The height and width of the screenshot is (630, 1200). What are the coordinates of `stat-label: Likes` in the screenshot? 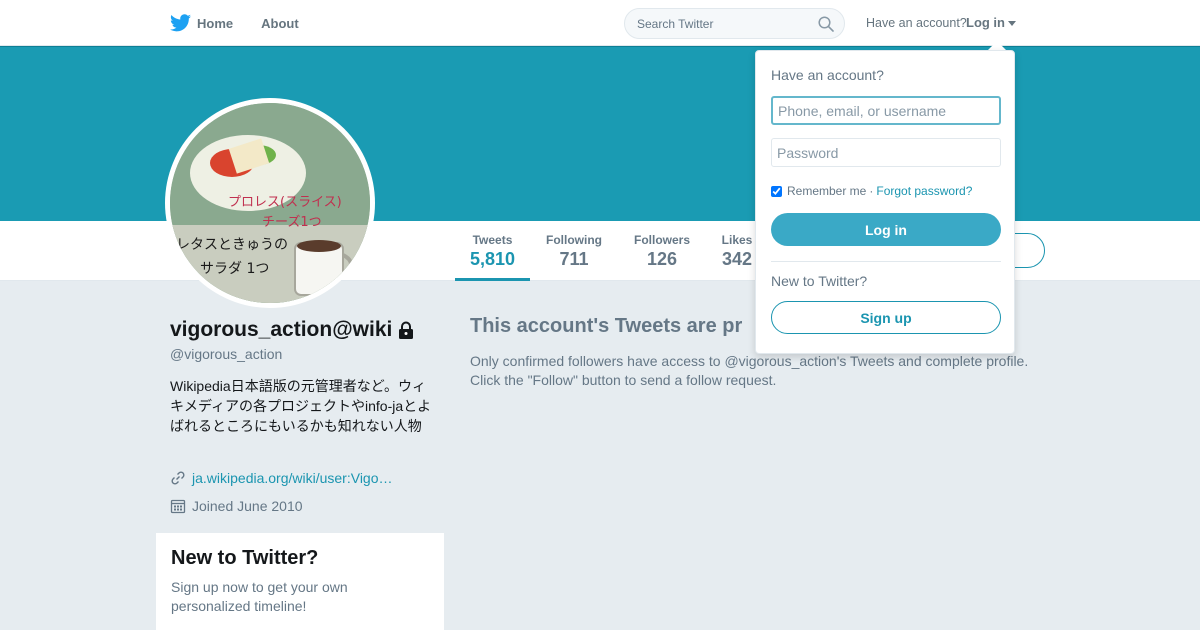 It's located at (737, 240).